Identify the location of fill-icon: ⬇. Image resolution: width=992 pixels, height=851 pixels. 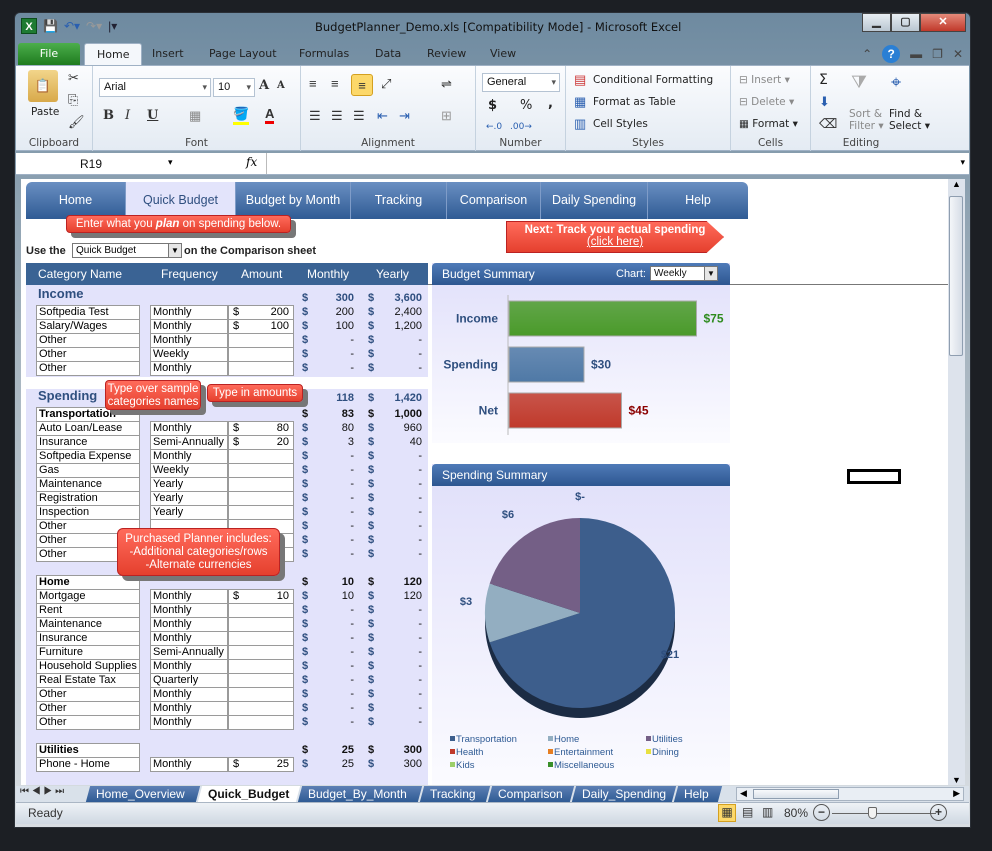
(824, 102).